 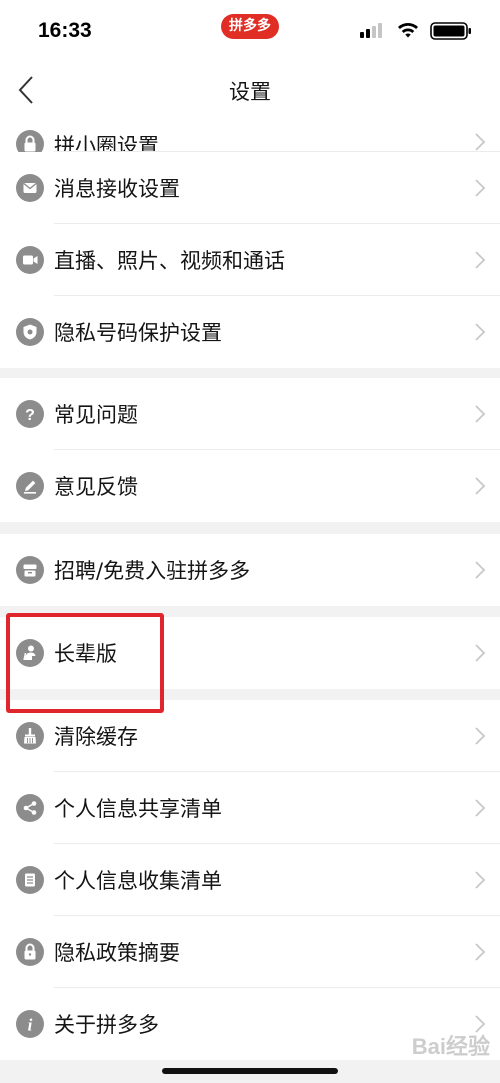 What do you see at coordinates (138, 881) in the screenshot?
I see `settings-row-label: 个人信息收集清单` at bounding box center [138, 881].